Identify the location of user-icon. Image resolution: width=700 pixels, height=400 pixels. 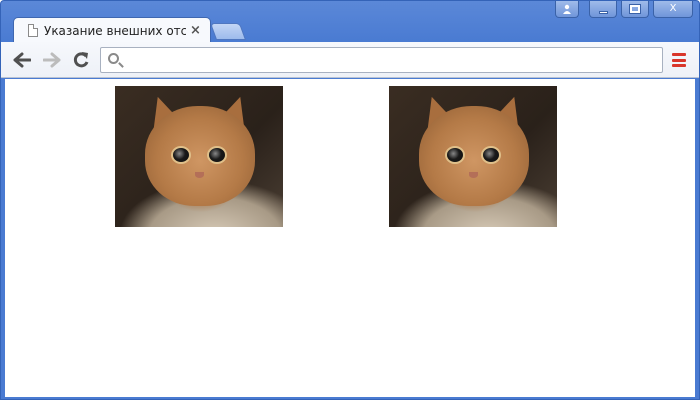
(567, 9).